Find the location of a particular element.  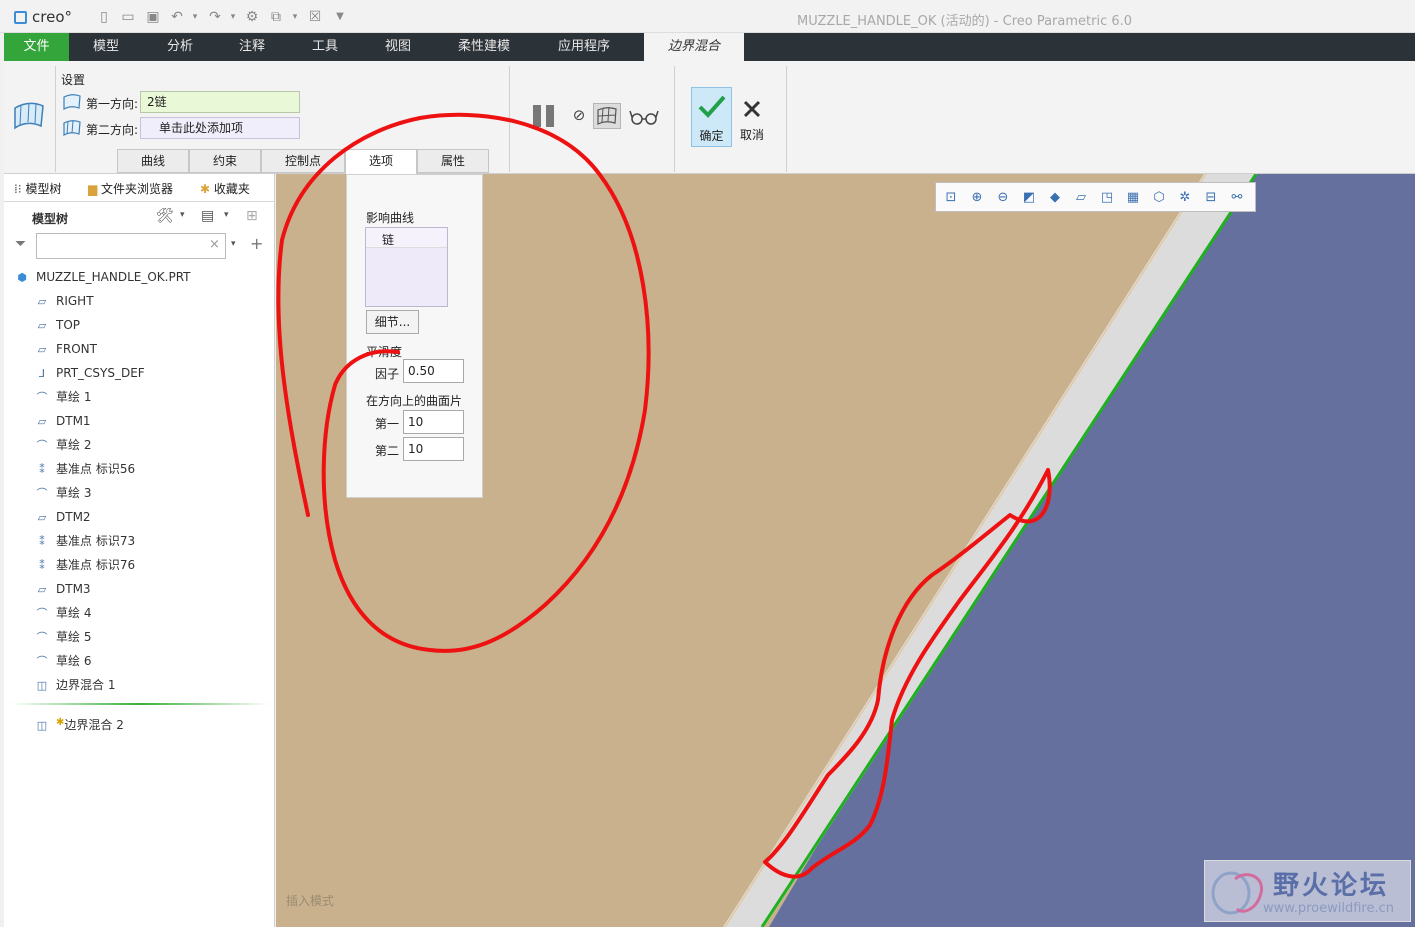

tree-root-item: ⬢ MUZZLE_HANDLE_OK.PRT is located at coordinates (102, 277).